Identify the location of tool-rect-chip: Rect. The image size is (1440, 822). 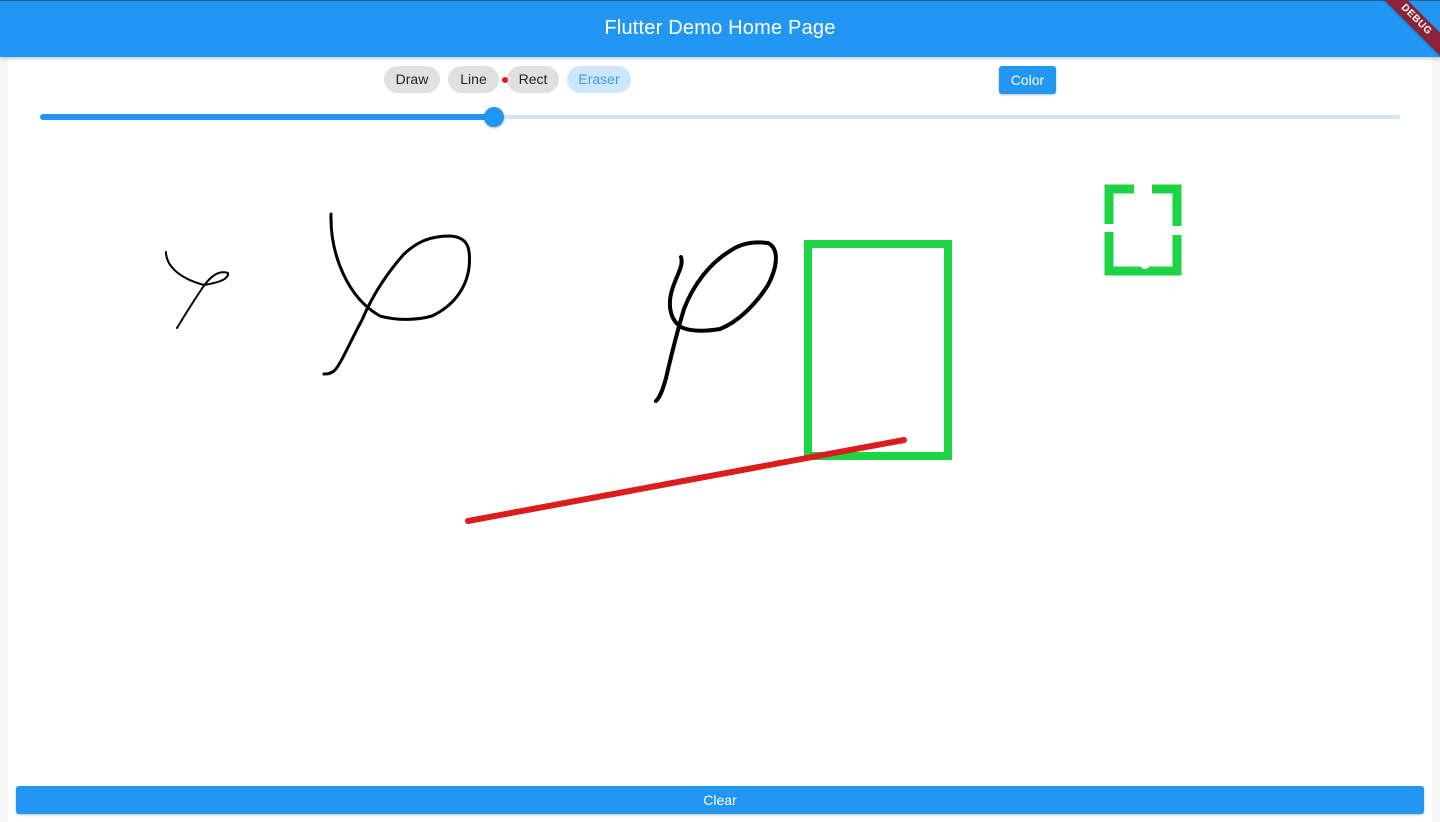
(533, 79).